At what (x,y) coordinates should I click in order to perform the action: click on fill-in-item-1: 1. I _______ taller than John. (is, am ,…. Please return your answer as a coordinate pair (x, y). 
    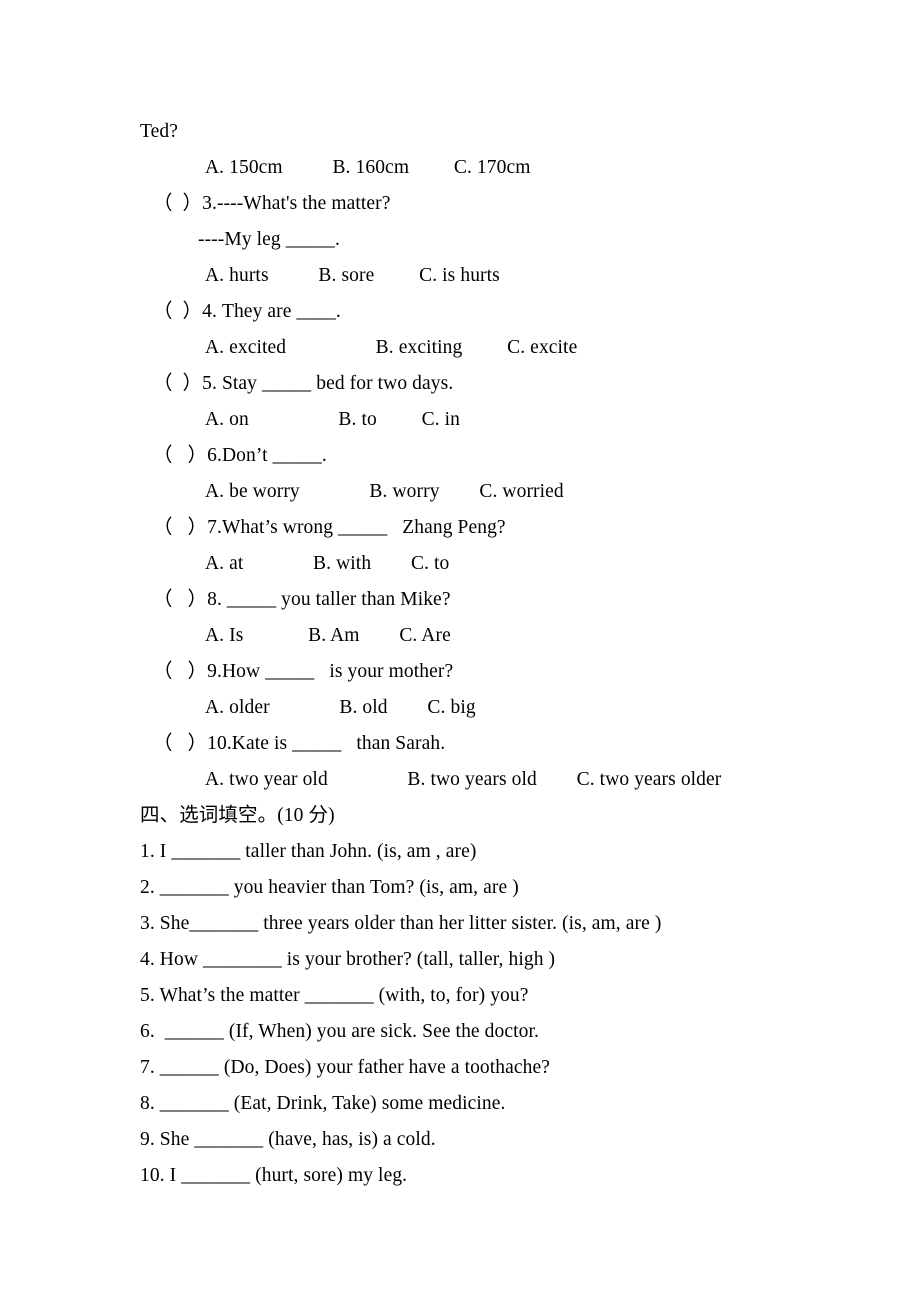
    Looking at the image, I should click on (510, 852).